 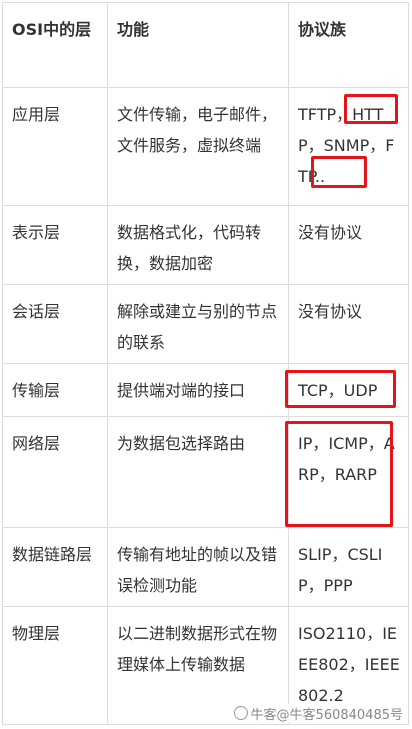 What do you see at coordinates (55, 45) in the screenshot?
I see `header-layer: OSI中的层` at bounding box center [55, 45].